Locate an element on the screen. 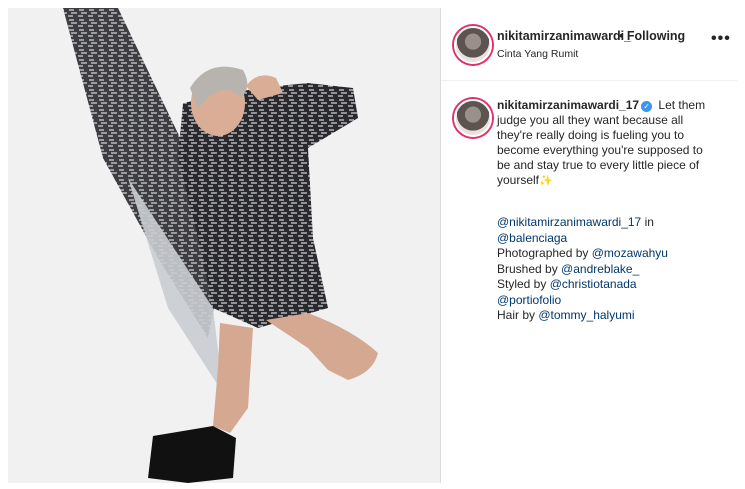 This screenshot has width=745, height=489. credit-line: Styled by @christiotanada is located at coordinates (607, 285).